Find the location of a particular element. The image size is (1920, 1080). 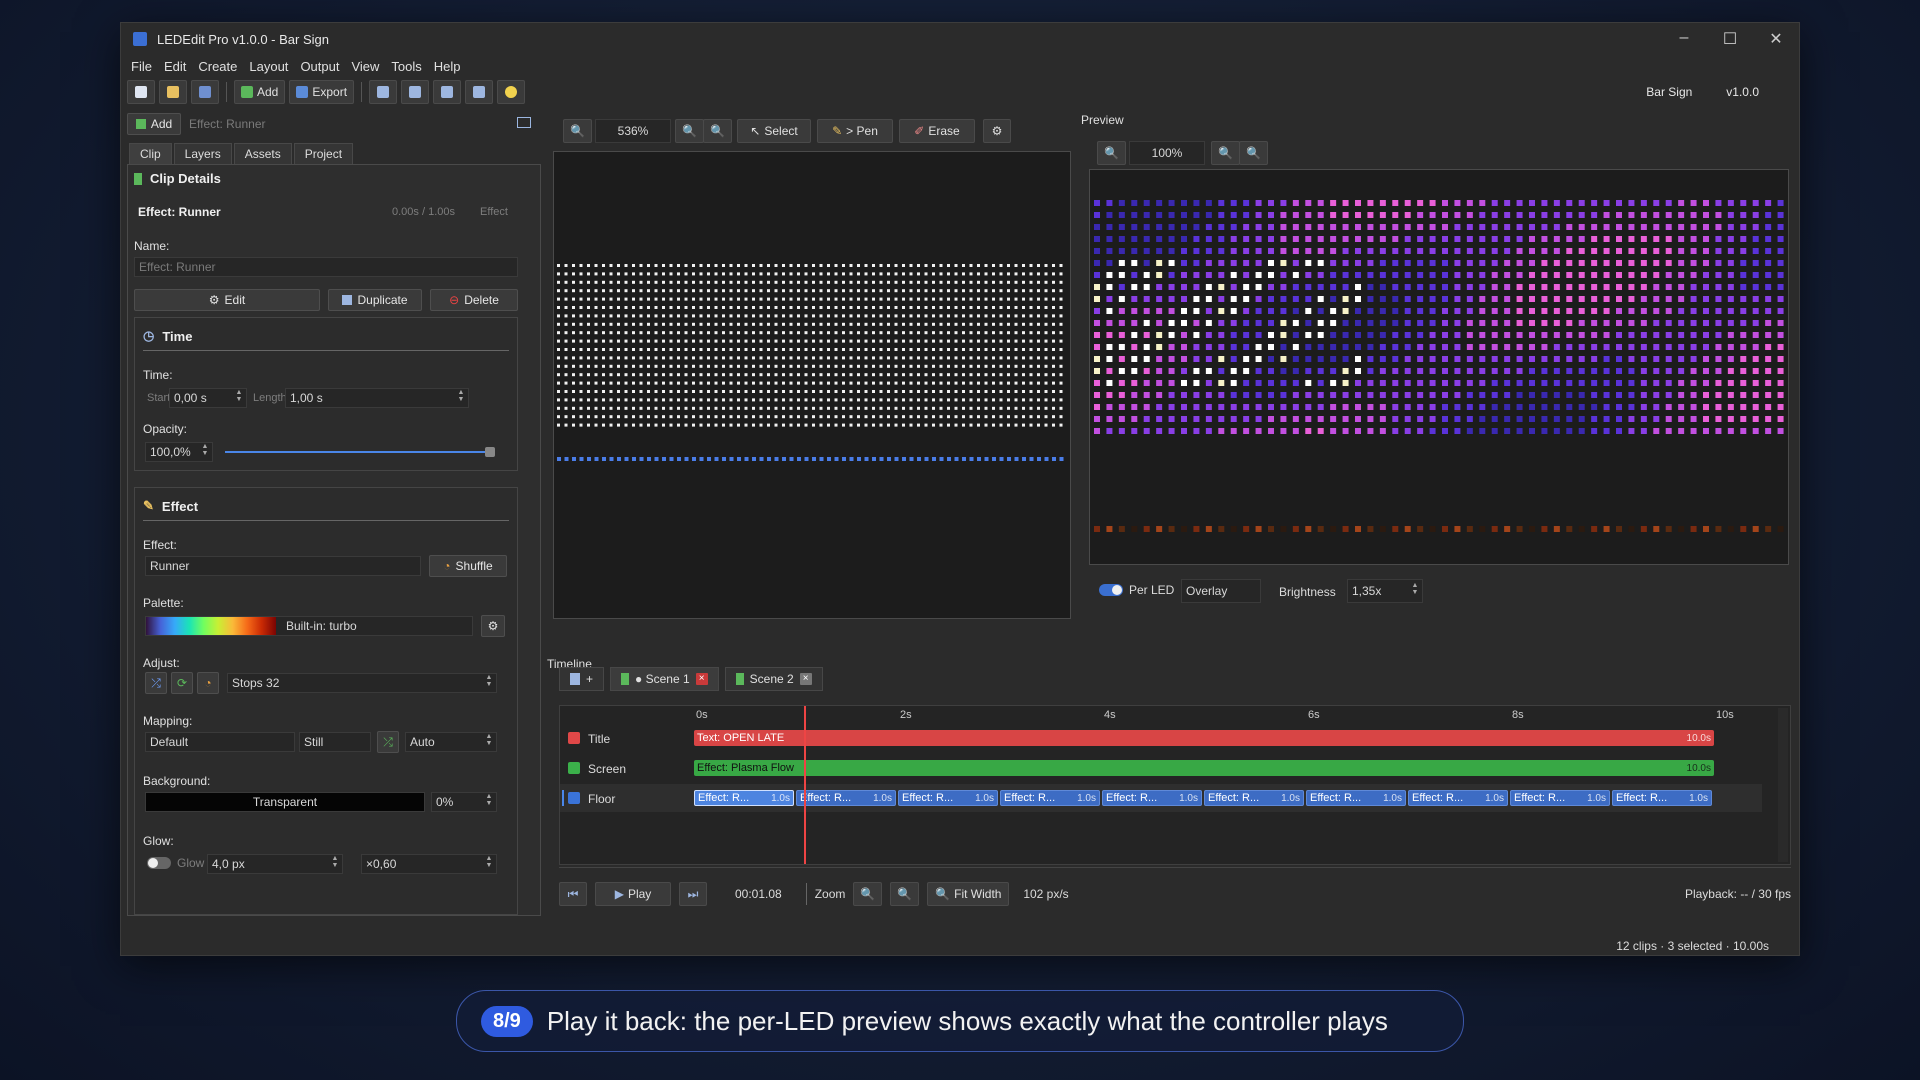

clip-plasma-flow: Effect: Plasma Flow 10.0s is located at coordinates (1204, 768).